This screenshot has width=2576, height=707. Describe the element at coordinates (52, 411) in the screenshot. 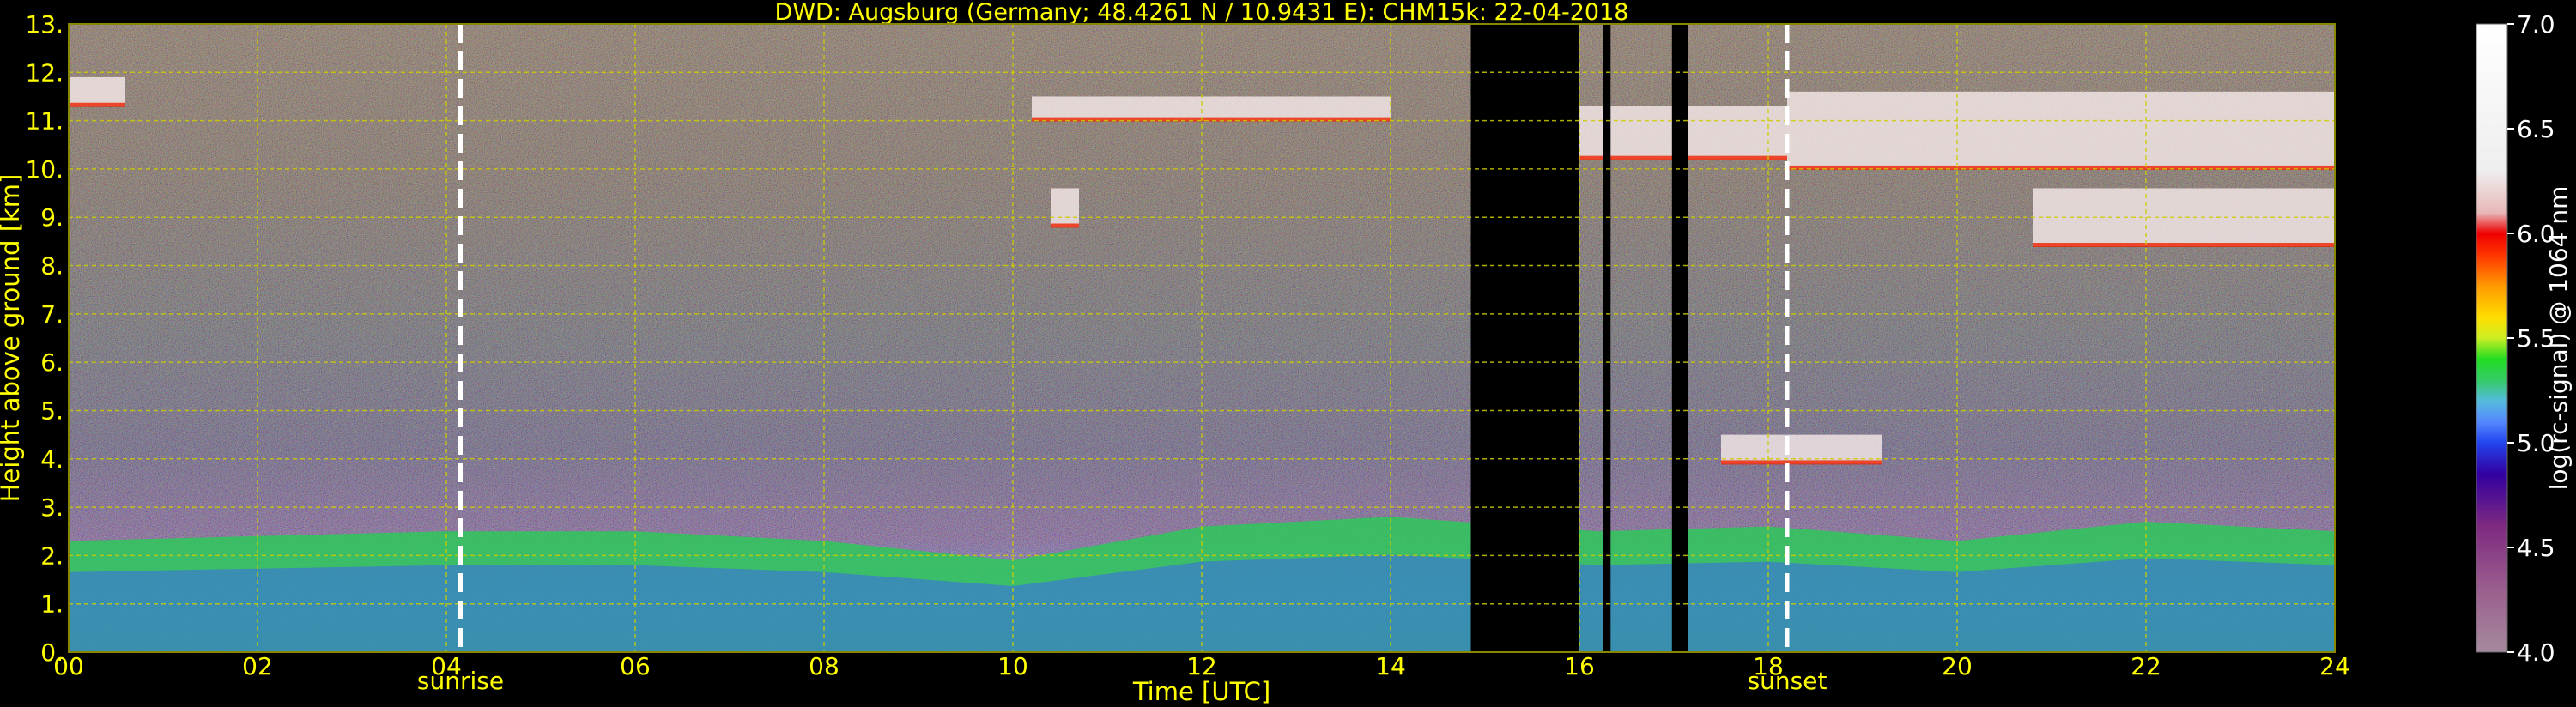

I see `y-tick-label: 5.` at that location.